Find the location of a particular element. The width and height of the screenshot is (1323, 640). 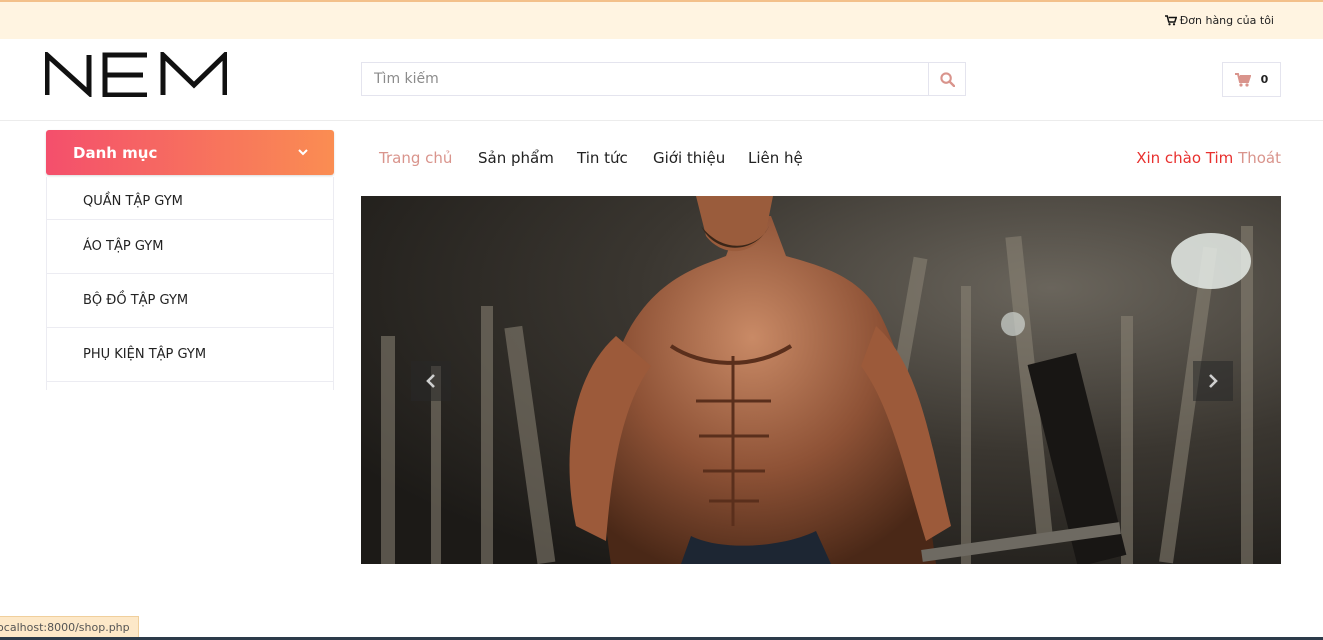

category-item-label: PHỤ KIỆN TẬP GYM is located at coordinates (145, 354).